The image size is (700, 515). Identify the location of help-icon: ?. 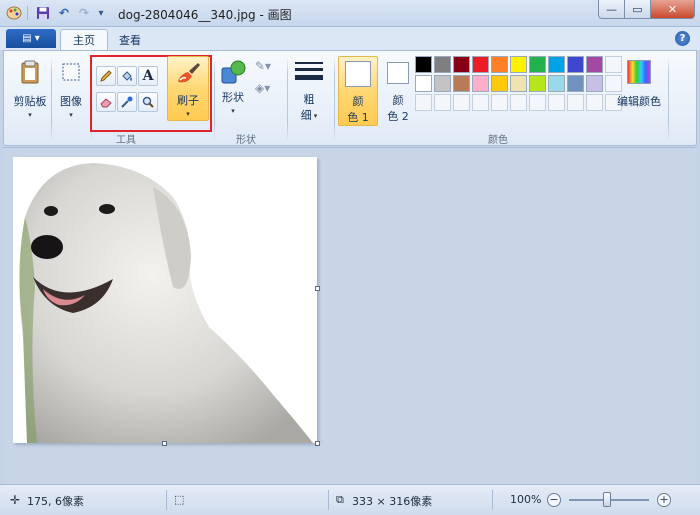
(682, 38).